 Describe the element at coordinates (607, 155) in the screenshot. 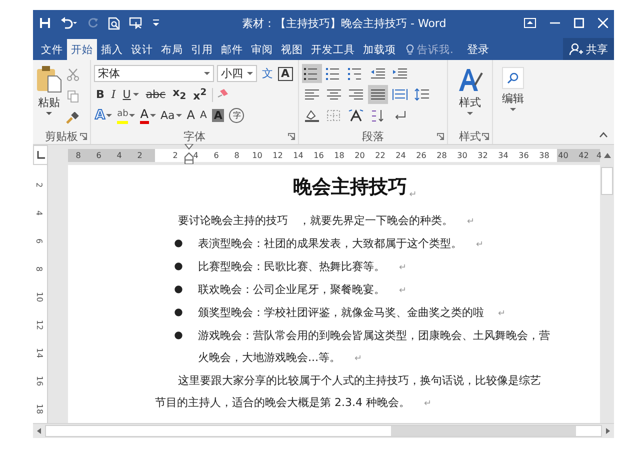

I see `scroll-up-icon` at that location.